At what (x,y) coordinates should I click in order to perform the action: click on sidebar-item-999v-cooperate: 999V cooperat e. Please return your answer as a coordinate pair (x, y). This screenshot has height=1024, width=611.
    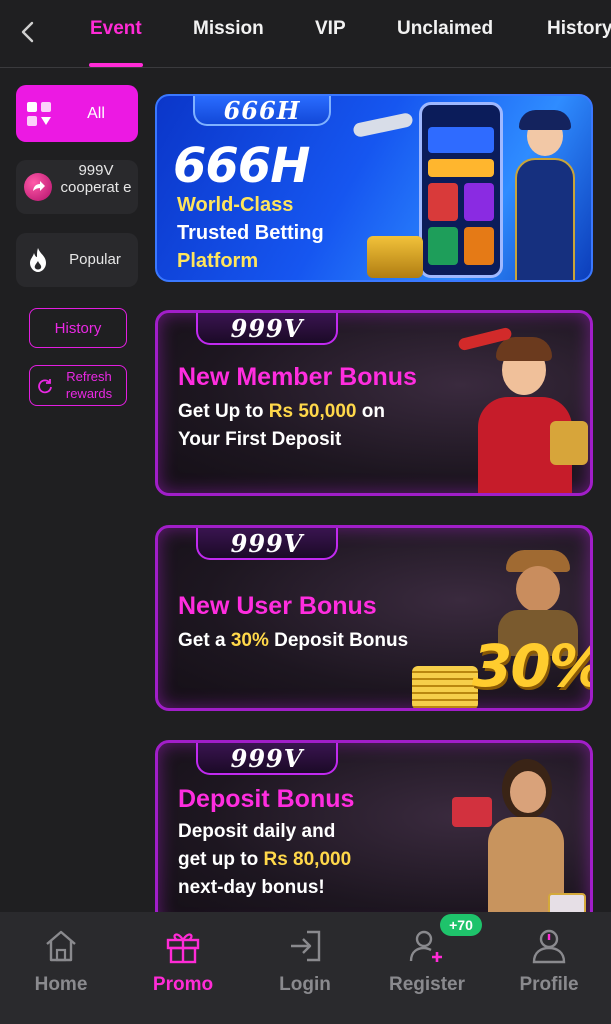
    Looking at the image, I should click on (77, 187).